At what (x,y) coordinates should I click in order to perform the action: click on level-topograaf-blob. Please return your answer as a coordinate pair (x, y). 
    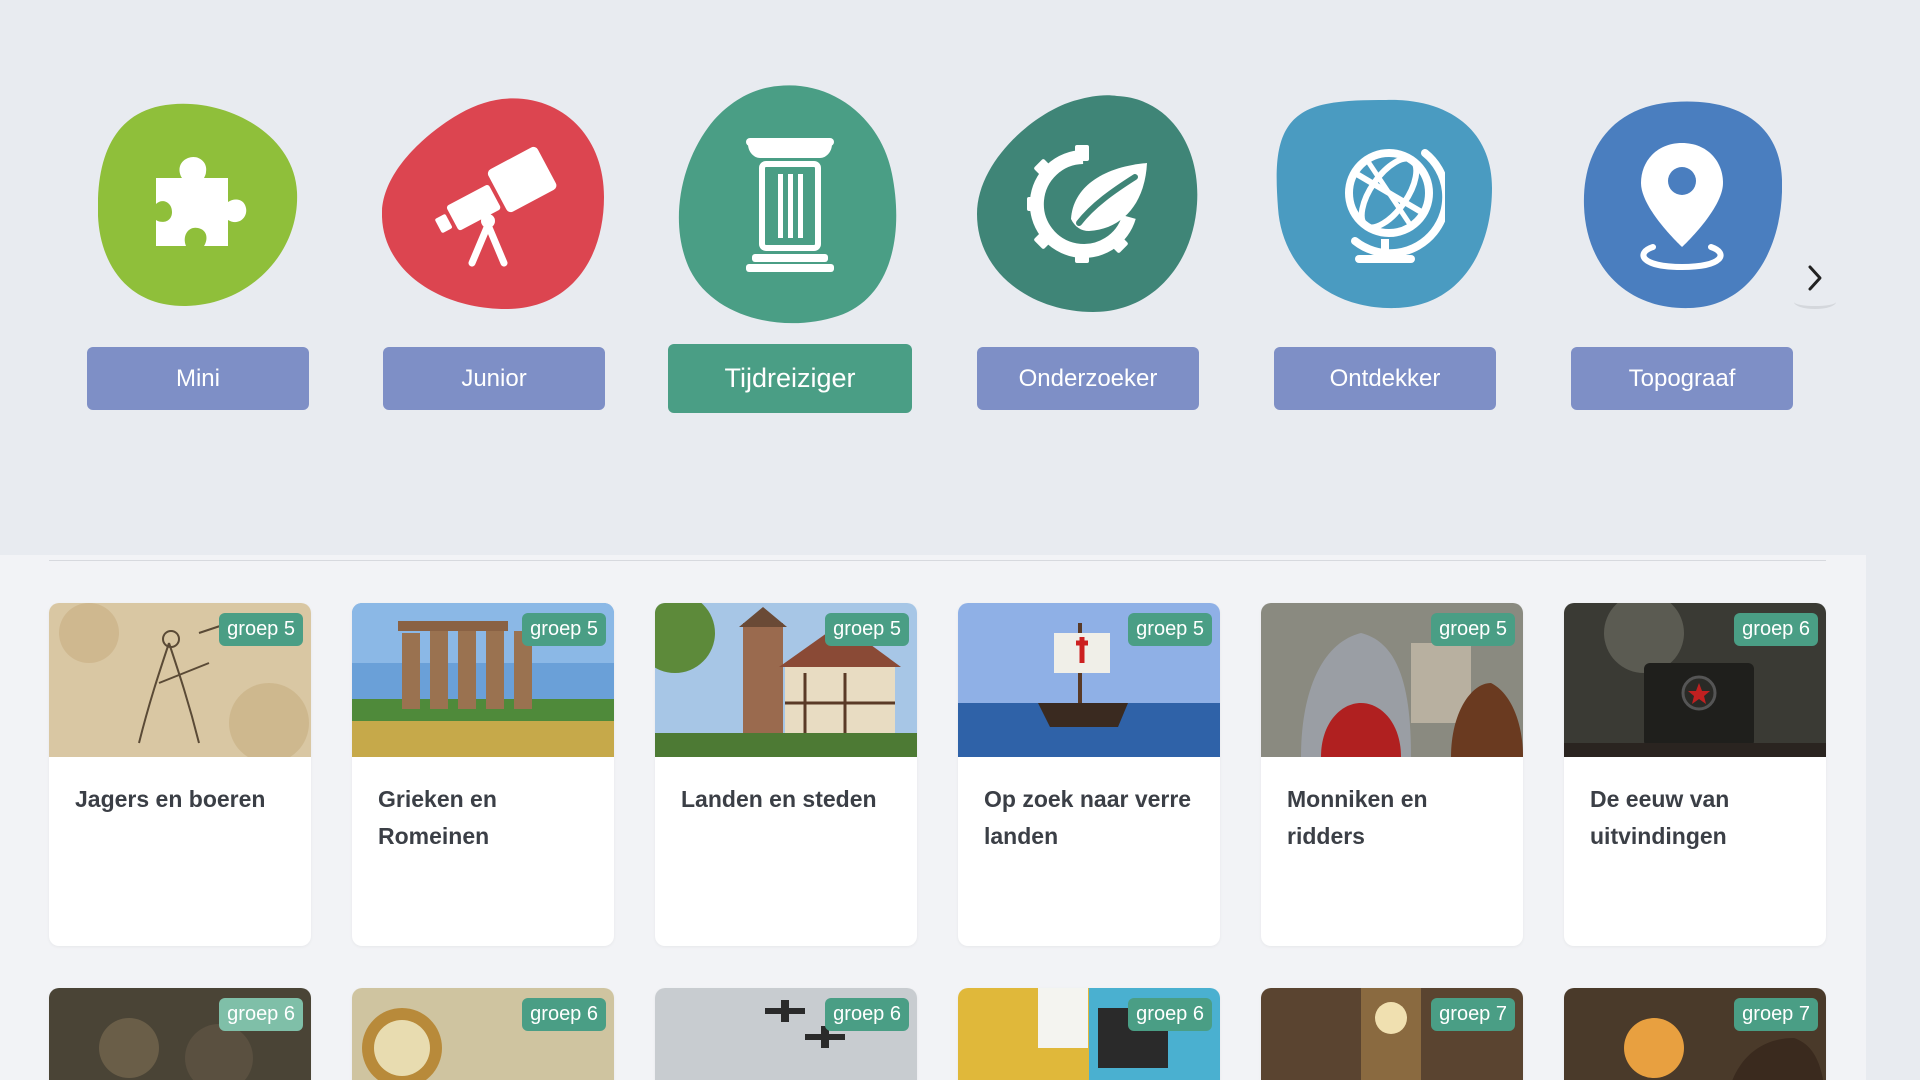
    Looking at the image, I should click on (1682, 205).